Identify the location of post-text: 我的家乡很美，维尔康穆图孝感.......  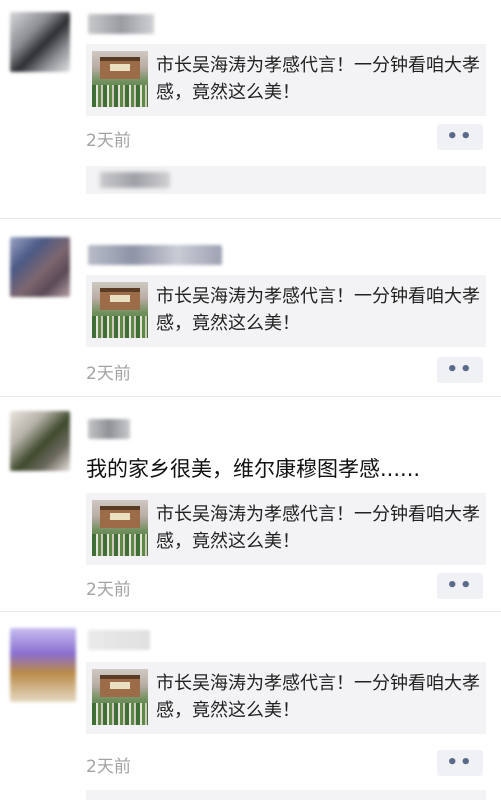
(253, 469).